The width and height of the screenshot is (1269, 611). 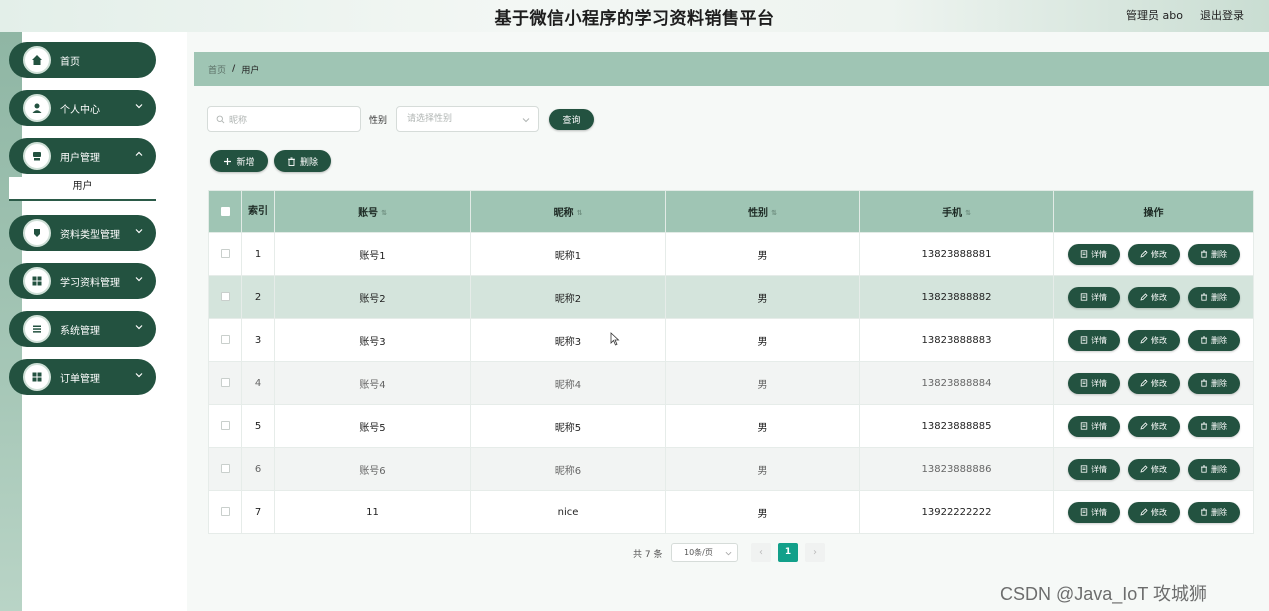 I want to click on header-gender-label: 性别, so click(x=758, y=213).